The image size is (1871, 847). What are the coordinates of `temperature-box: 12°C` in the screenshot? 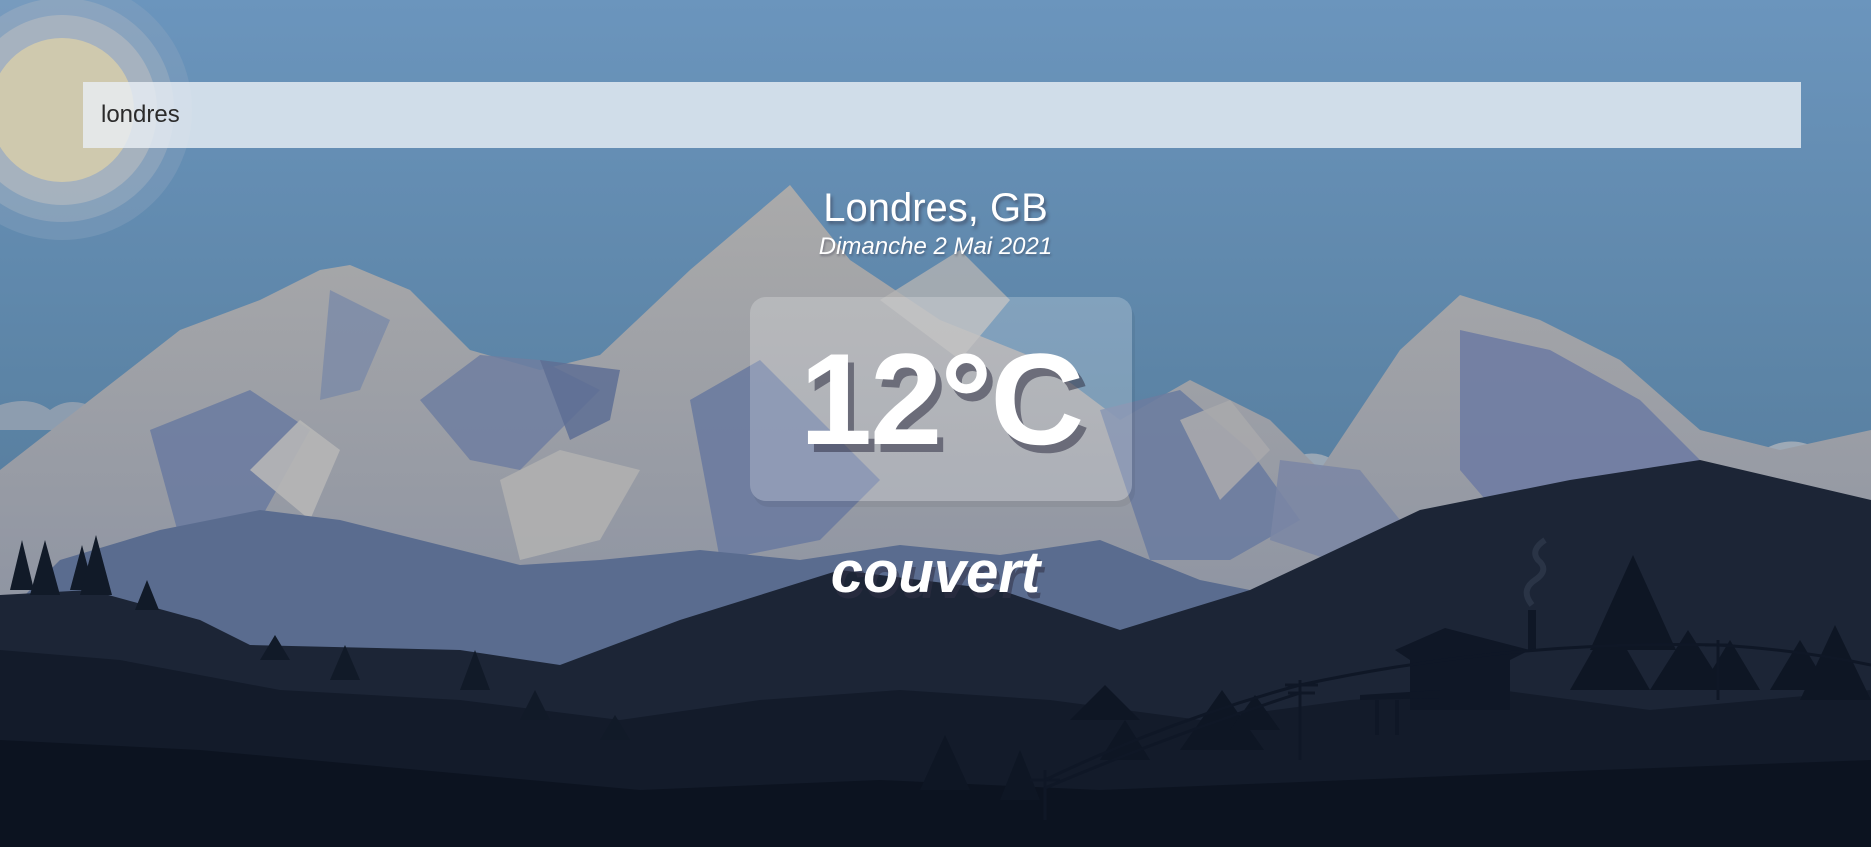 It's located at (941, 399).